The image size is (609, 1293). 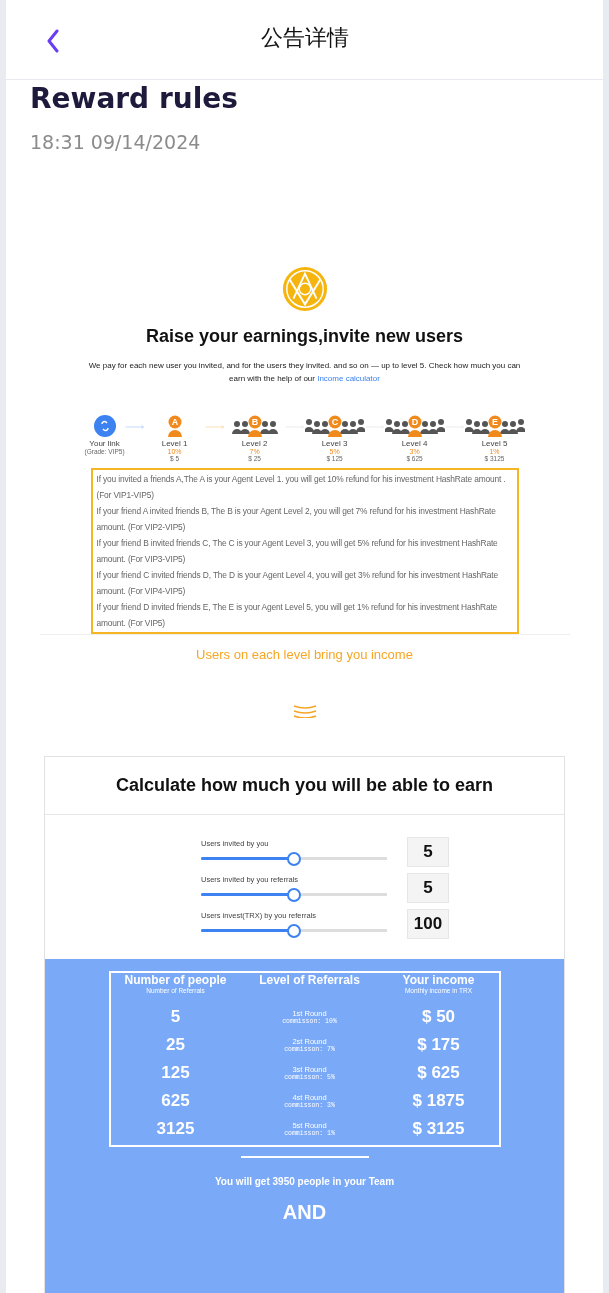 I want to click on people-count: 25, so click(x=175, y=1045).